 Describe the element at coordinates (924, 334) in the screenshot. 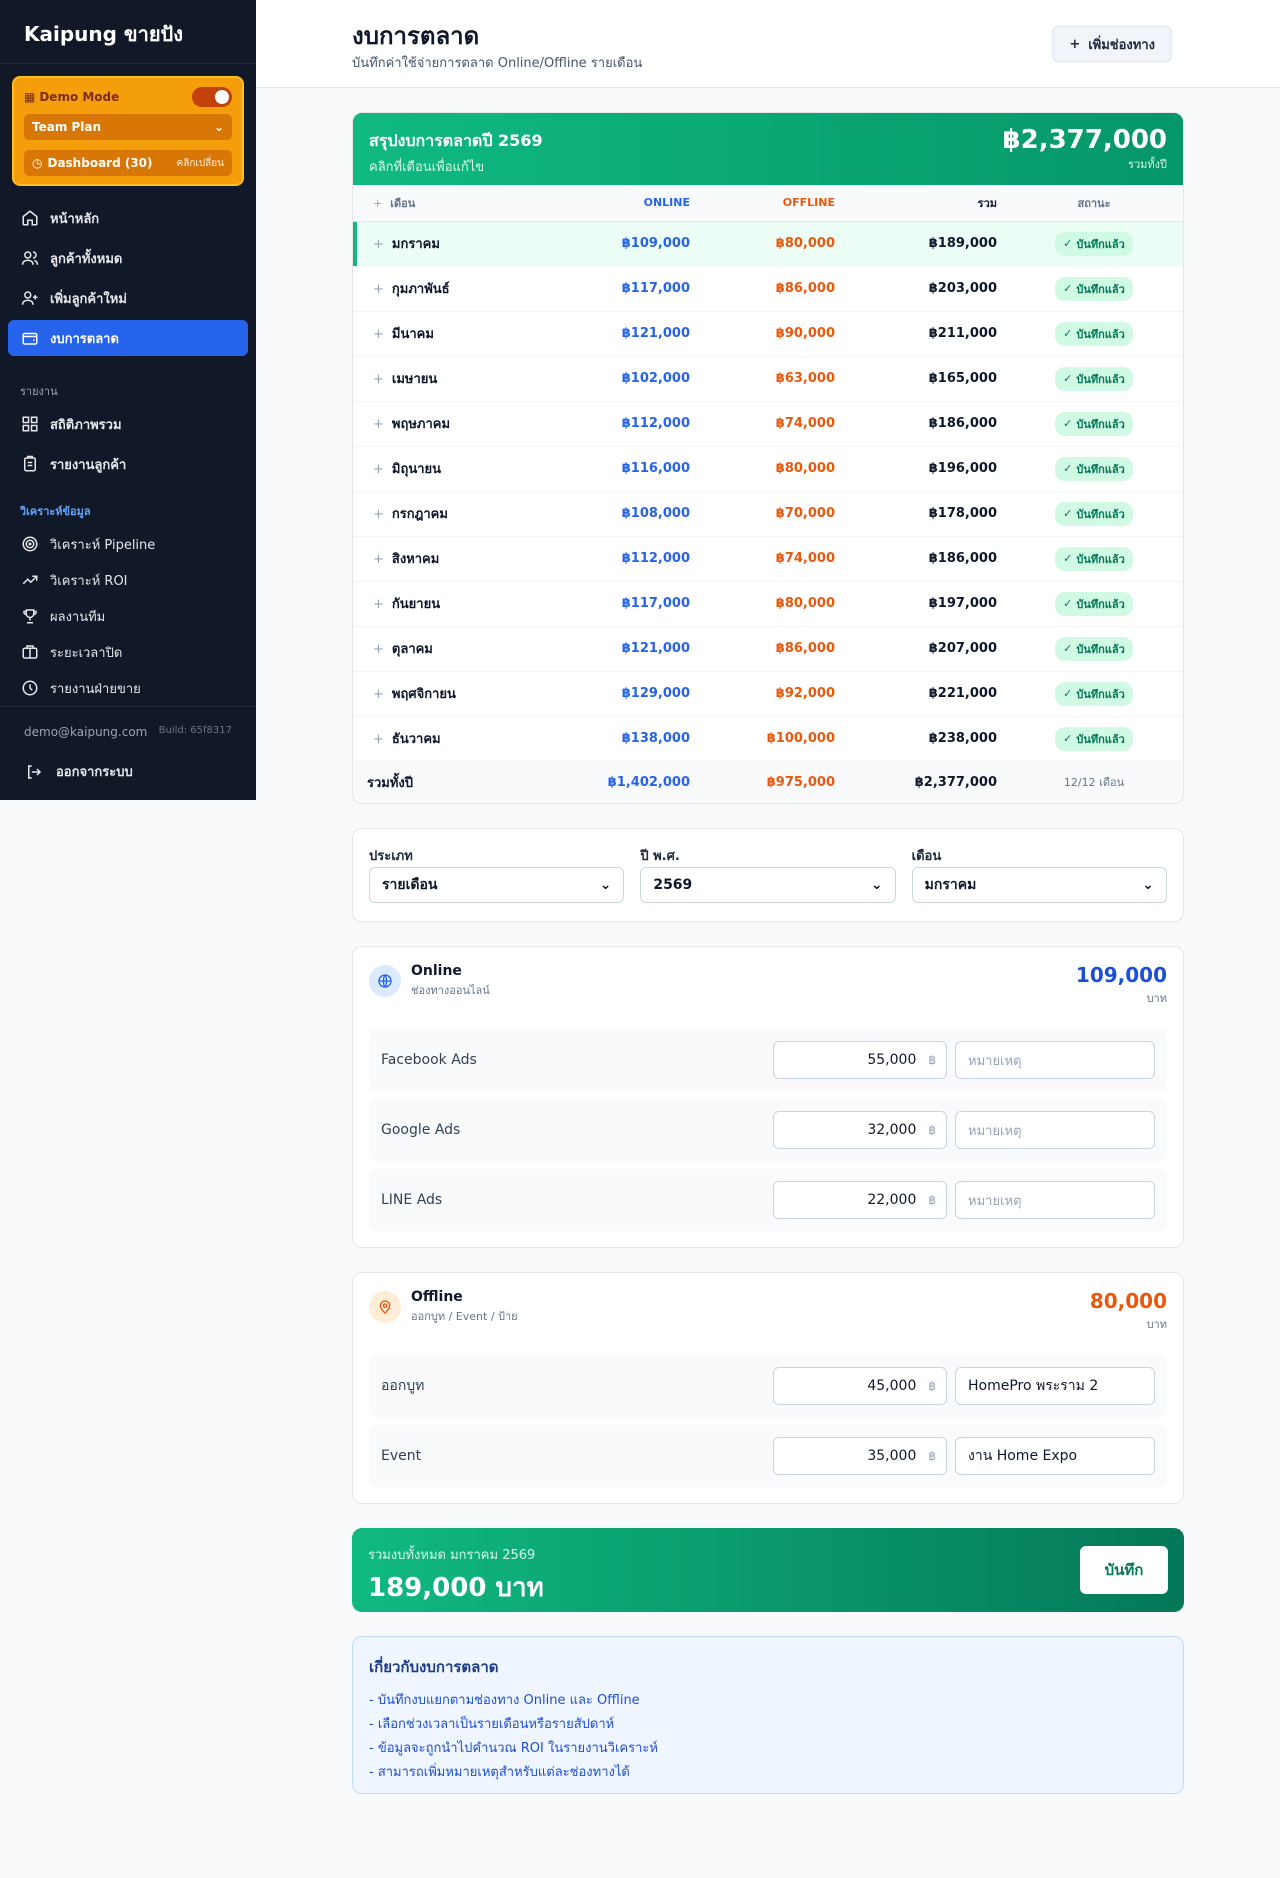

I see `sum-cell: ฿211,000` at that location.